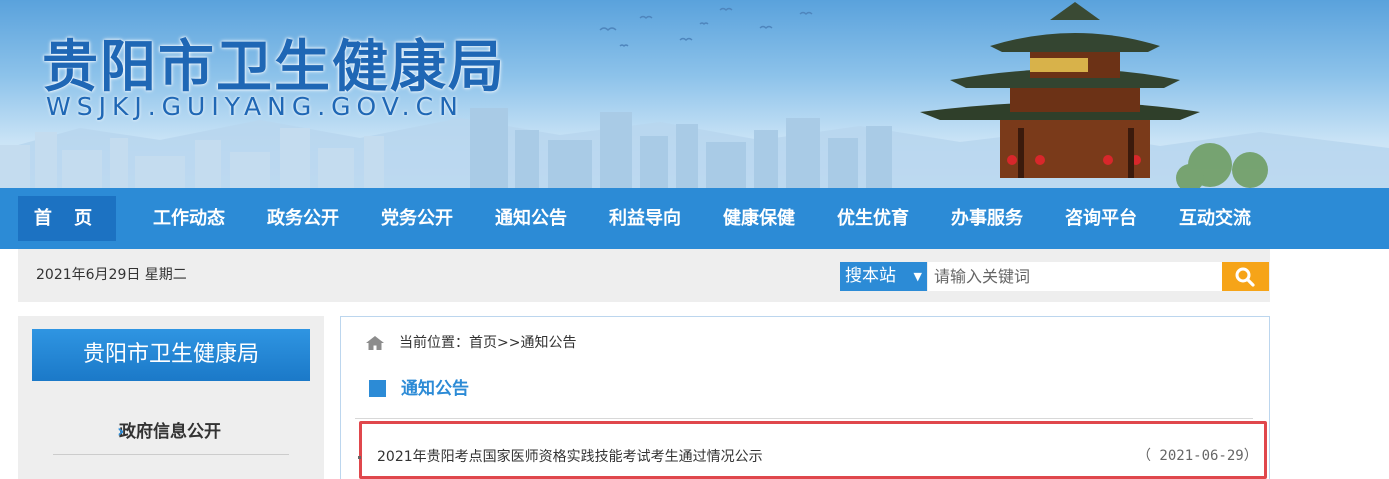 Image resolution: width=1389 pixels, height=479 pixels. Describe the element at coordinates (870, 276) in the screenshot. I see `search-scope-label: 搜本站` at that location.